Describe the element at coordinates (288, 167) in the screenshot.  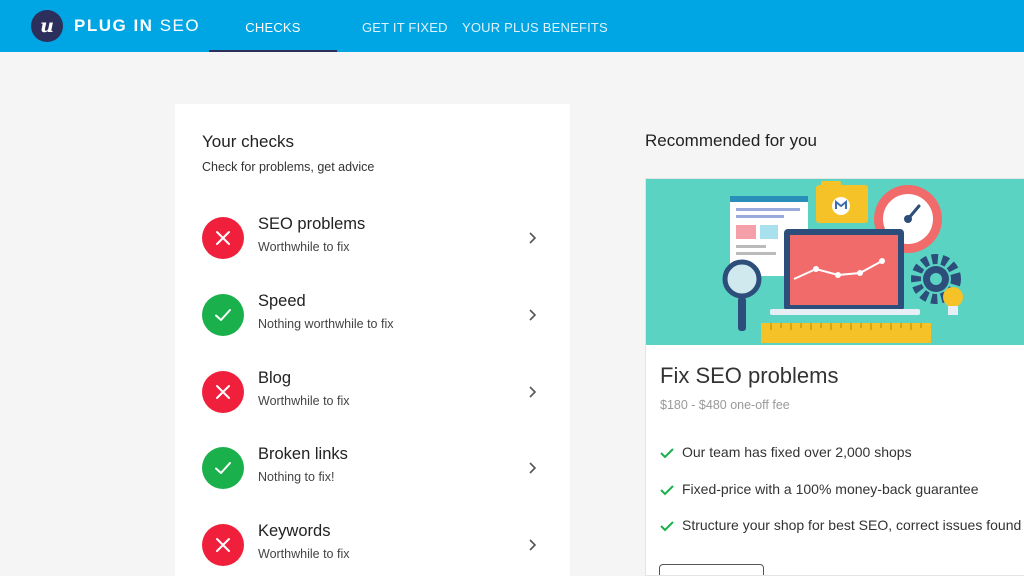
I see `checks-subtitle: Check for problems, get advice` at that location.